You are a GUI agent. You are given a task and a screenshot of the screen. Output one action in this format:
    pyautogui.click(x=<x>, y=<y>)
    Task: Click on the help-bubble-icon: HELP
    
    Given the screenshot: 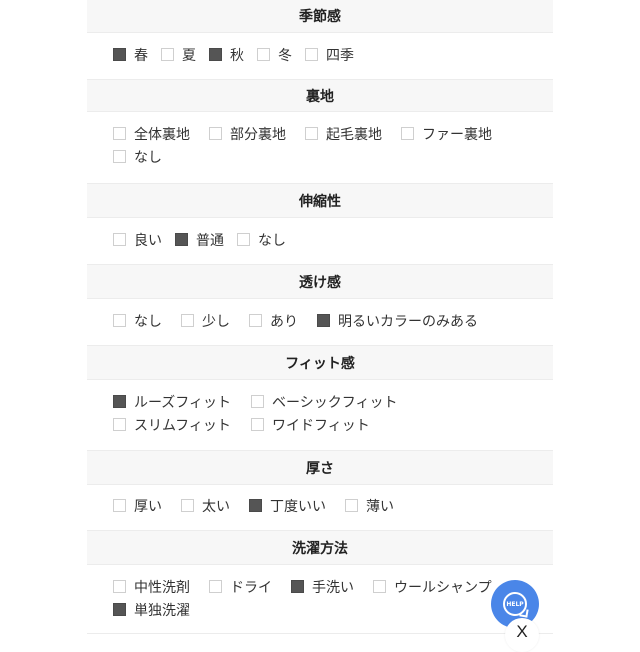 What is the action you would take?
    pyautogui.click(x=516, y=605)
    